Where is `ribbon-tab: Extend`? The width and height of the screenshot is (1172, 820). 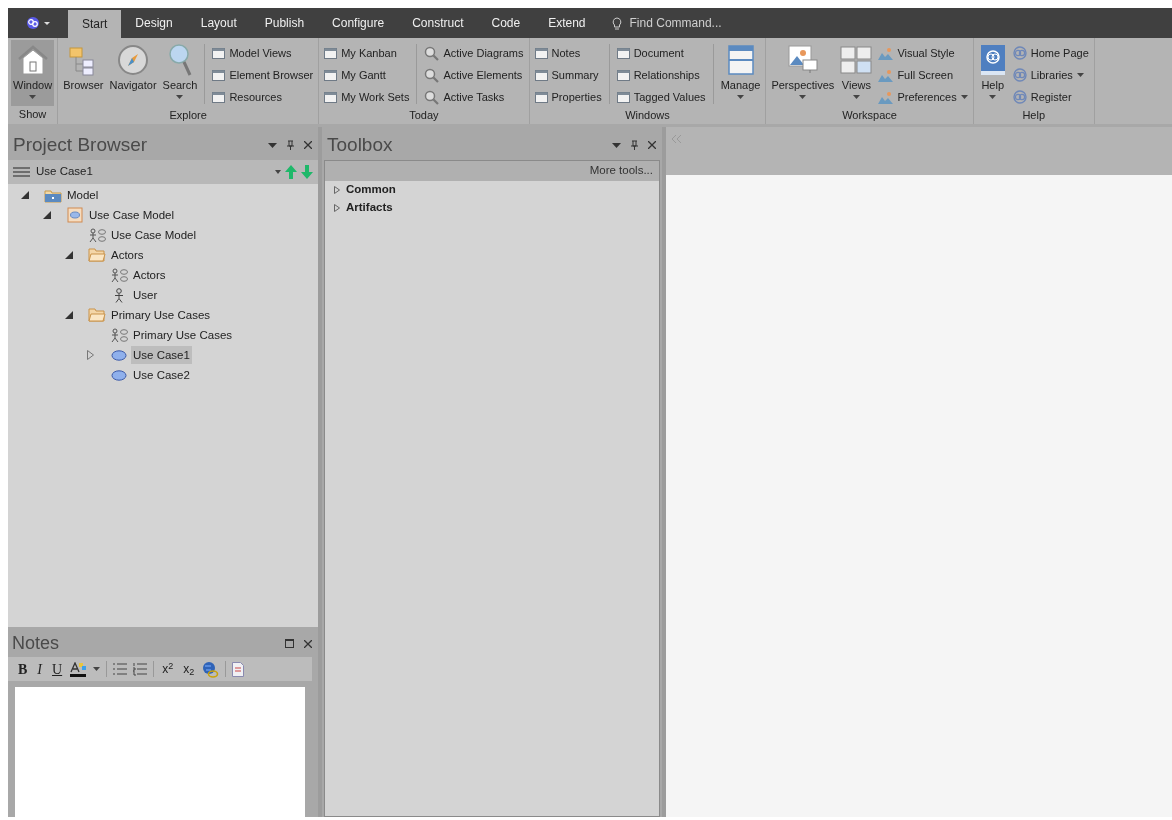
ribbon-tab: Extend is located at coordinates (567, 23).